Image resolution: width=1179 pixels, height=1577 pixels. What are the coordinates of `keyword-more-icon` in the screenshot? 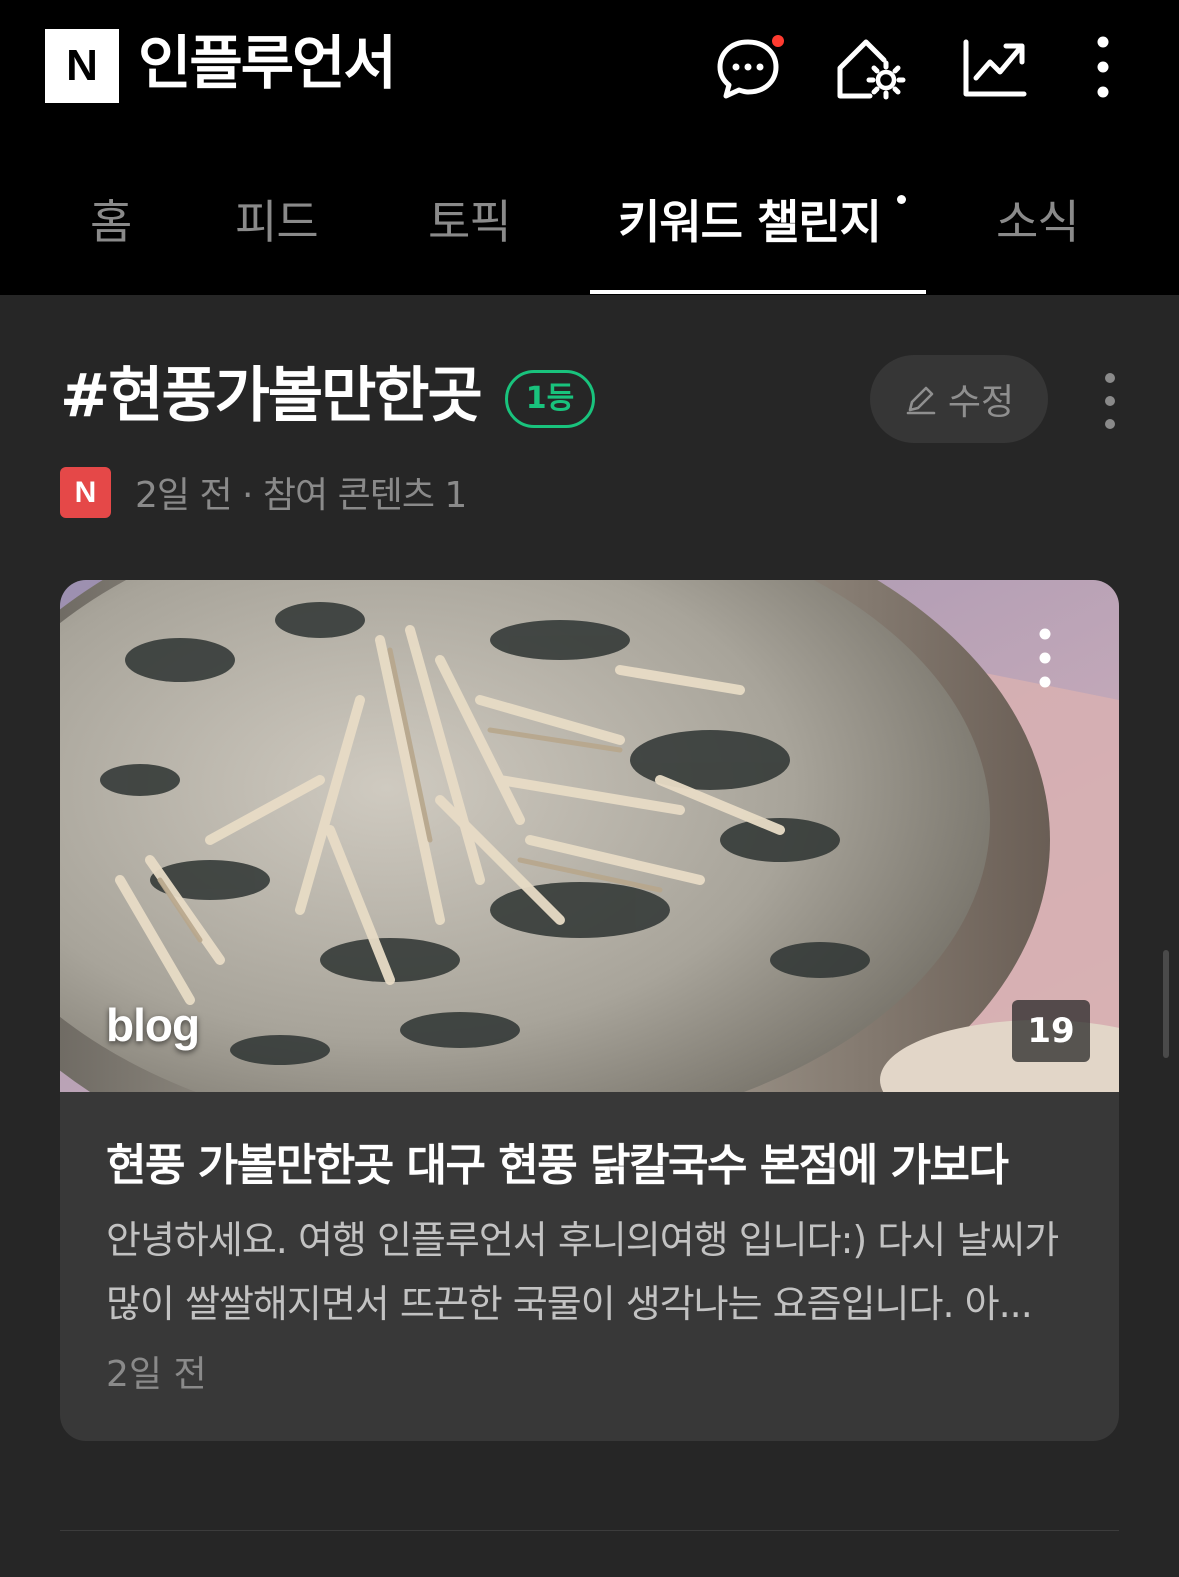 It's located at (1110, 401).